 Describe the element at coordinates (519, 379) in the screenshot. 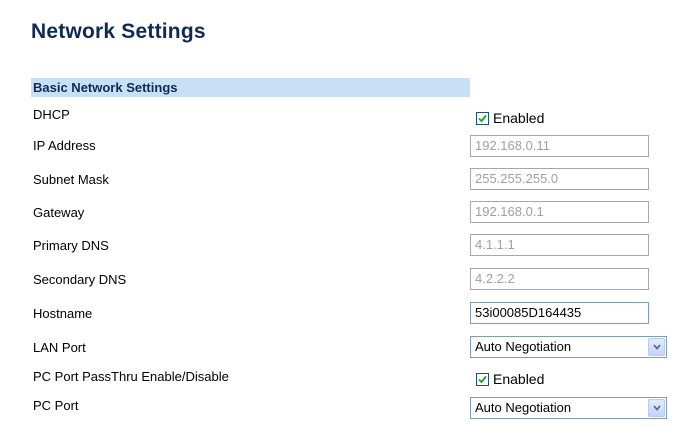

I see `pc-passthru-checkbox-label: Enabled` at that location.